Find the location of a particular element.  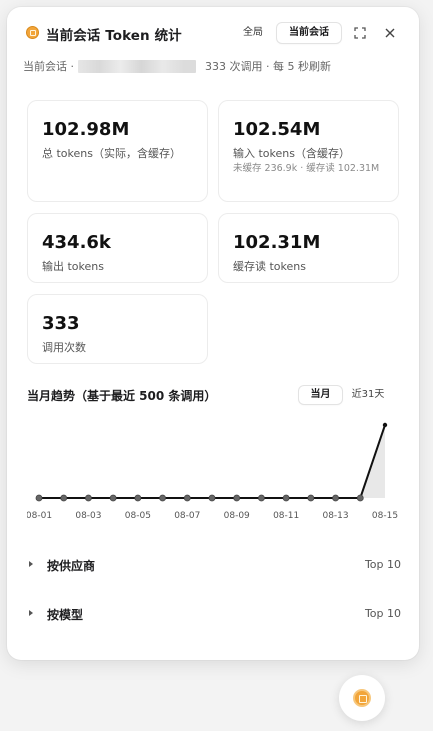

trend-month-toggle: 当月 is located at coordinates (320, 395).